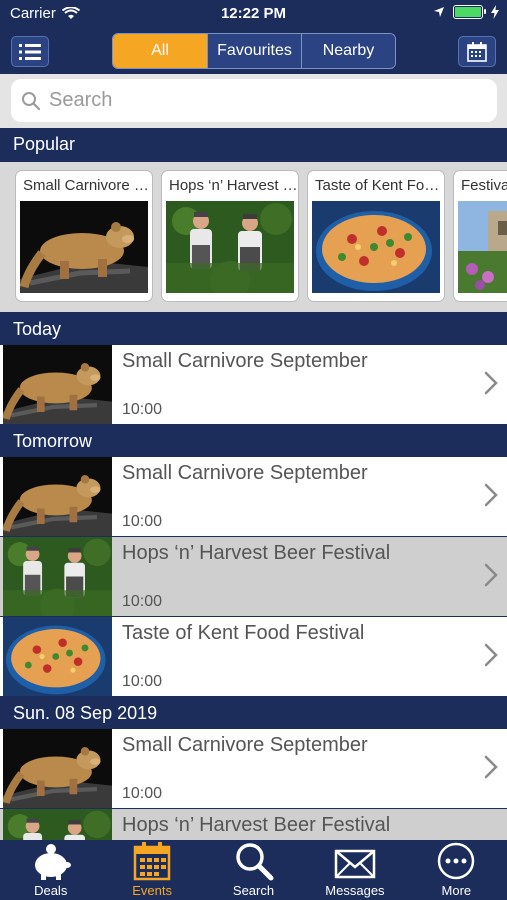 The image size is (507, 900). I want to click on segment-all: All, so click(160, 51).